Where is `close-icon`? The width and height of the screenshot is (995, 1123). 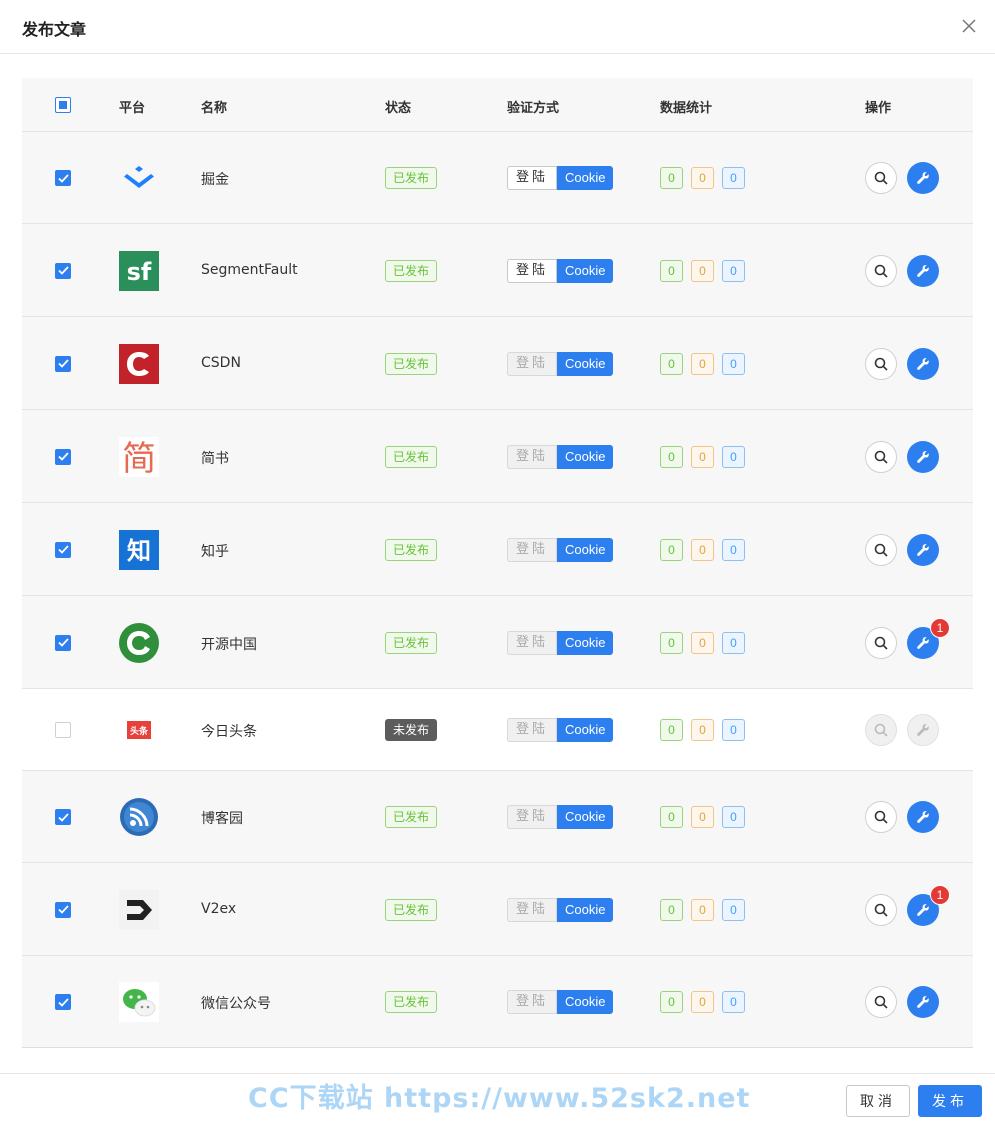
close-icon is located at coordinates (969, 26).